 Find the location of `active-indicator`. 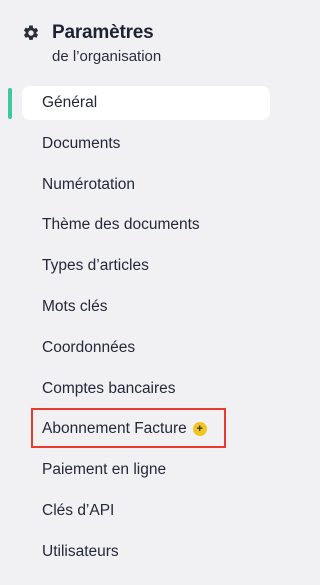

active-indicator is located at coordinates (10, 103).